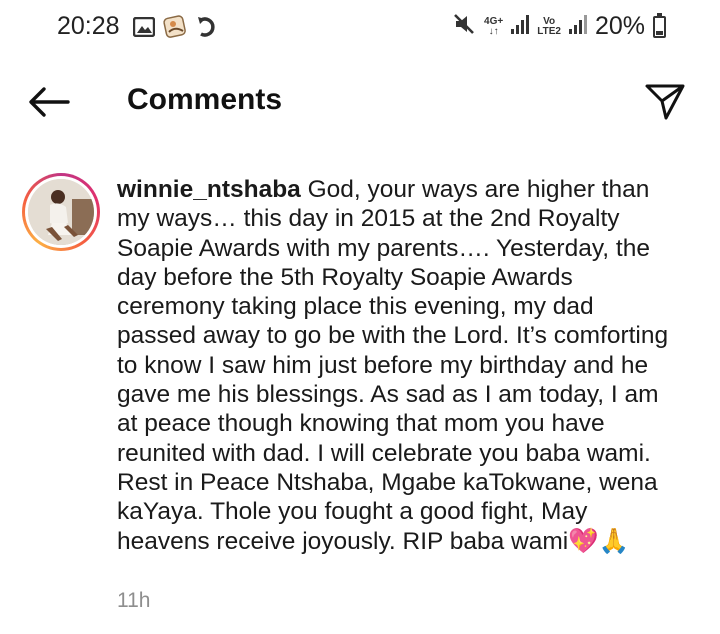 The height and width of the screenshot is (634, 720). Describe the element at coordinates (144, 29) in the screenshot. I see `image-icon` at that location.